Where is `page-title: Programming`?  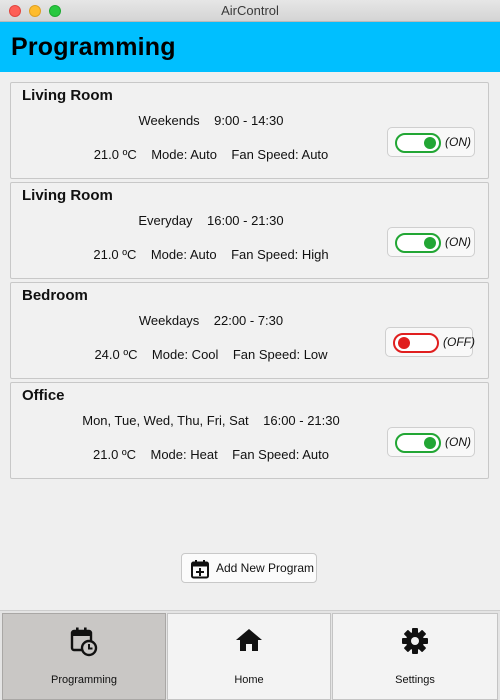
page-title: Programming is located at coordinates (93, 47).